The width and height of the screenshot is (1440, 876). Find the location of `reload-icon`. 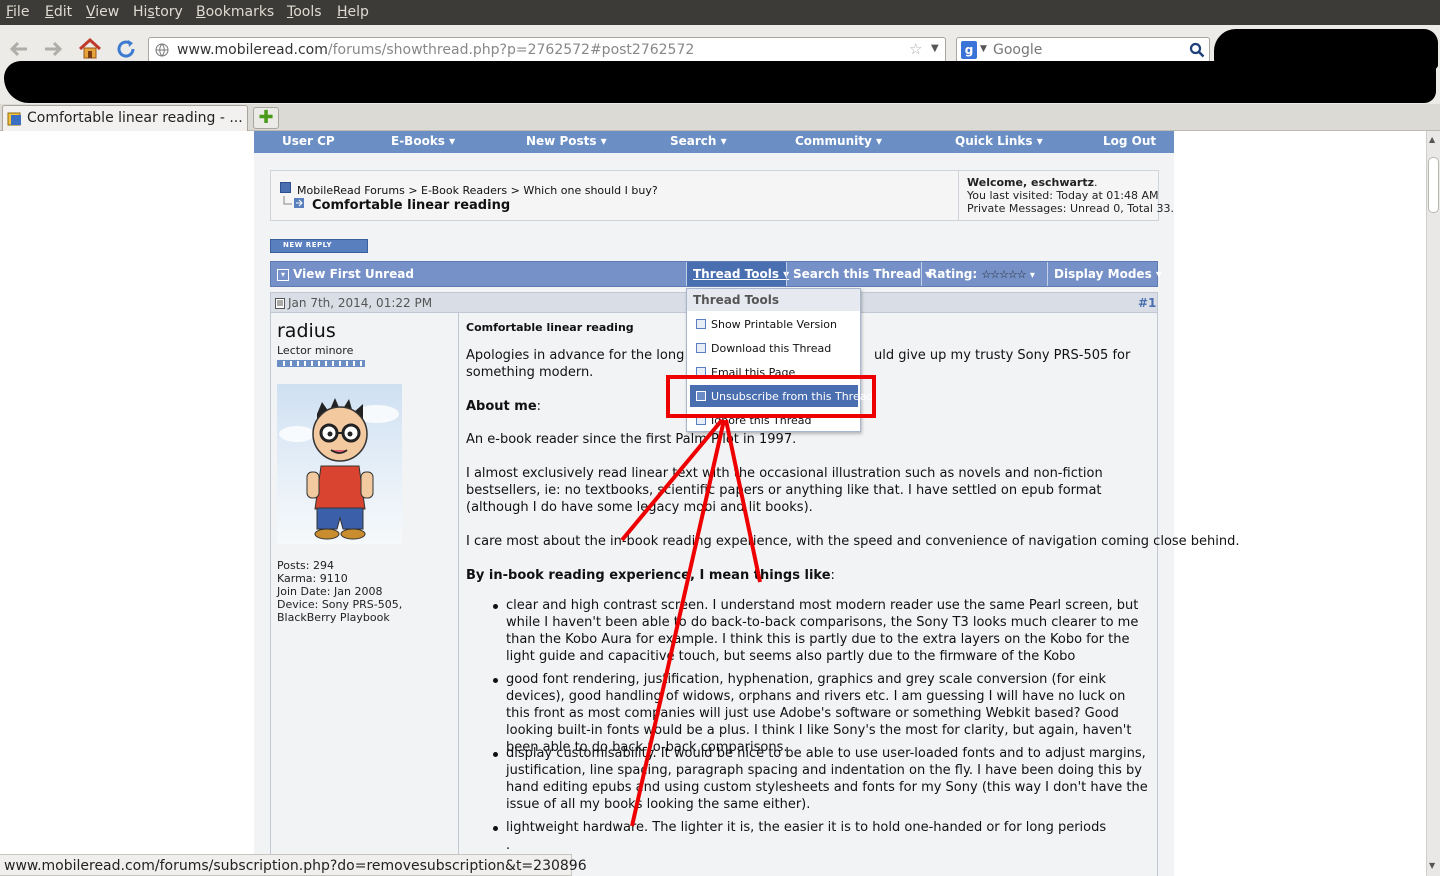

reload-icon is located at coordinates (126, 49).